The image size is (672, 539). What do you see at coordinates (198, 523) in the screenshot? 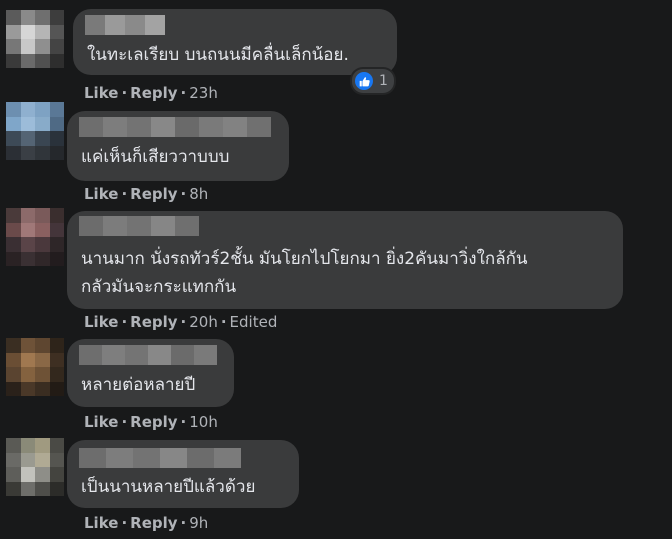
I see `timestamp: 9h` at bounding box center [198, 523].